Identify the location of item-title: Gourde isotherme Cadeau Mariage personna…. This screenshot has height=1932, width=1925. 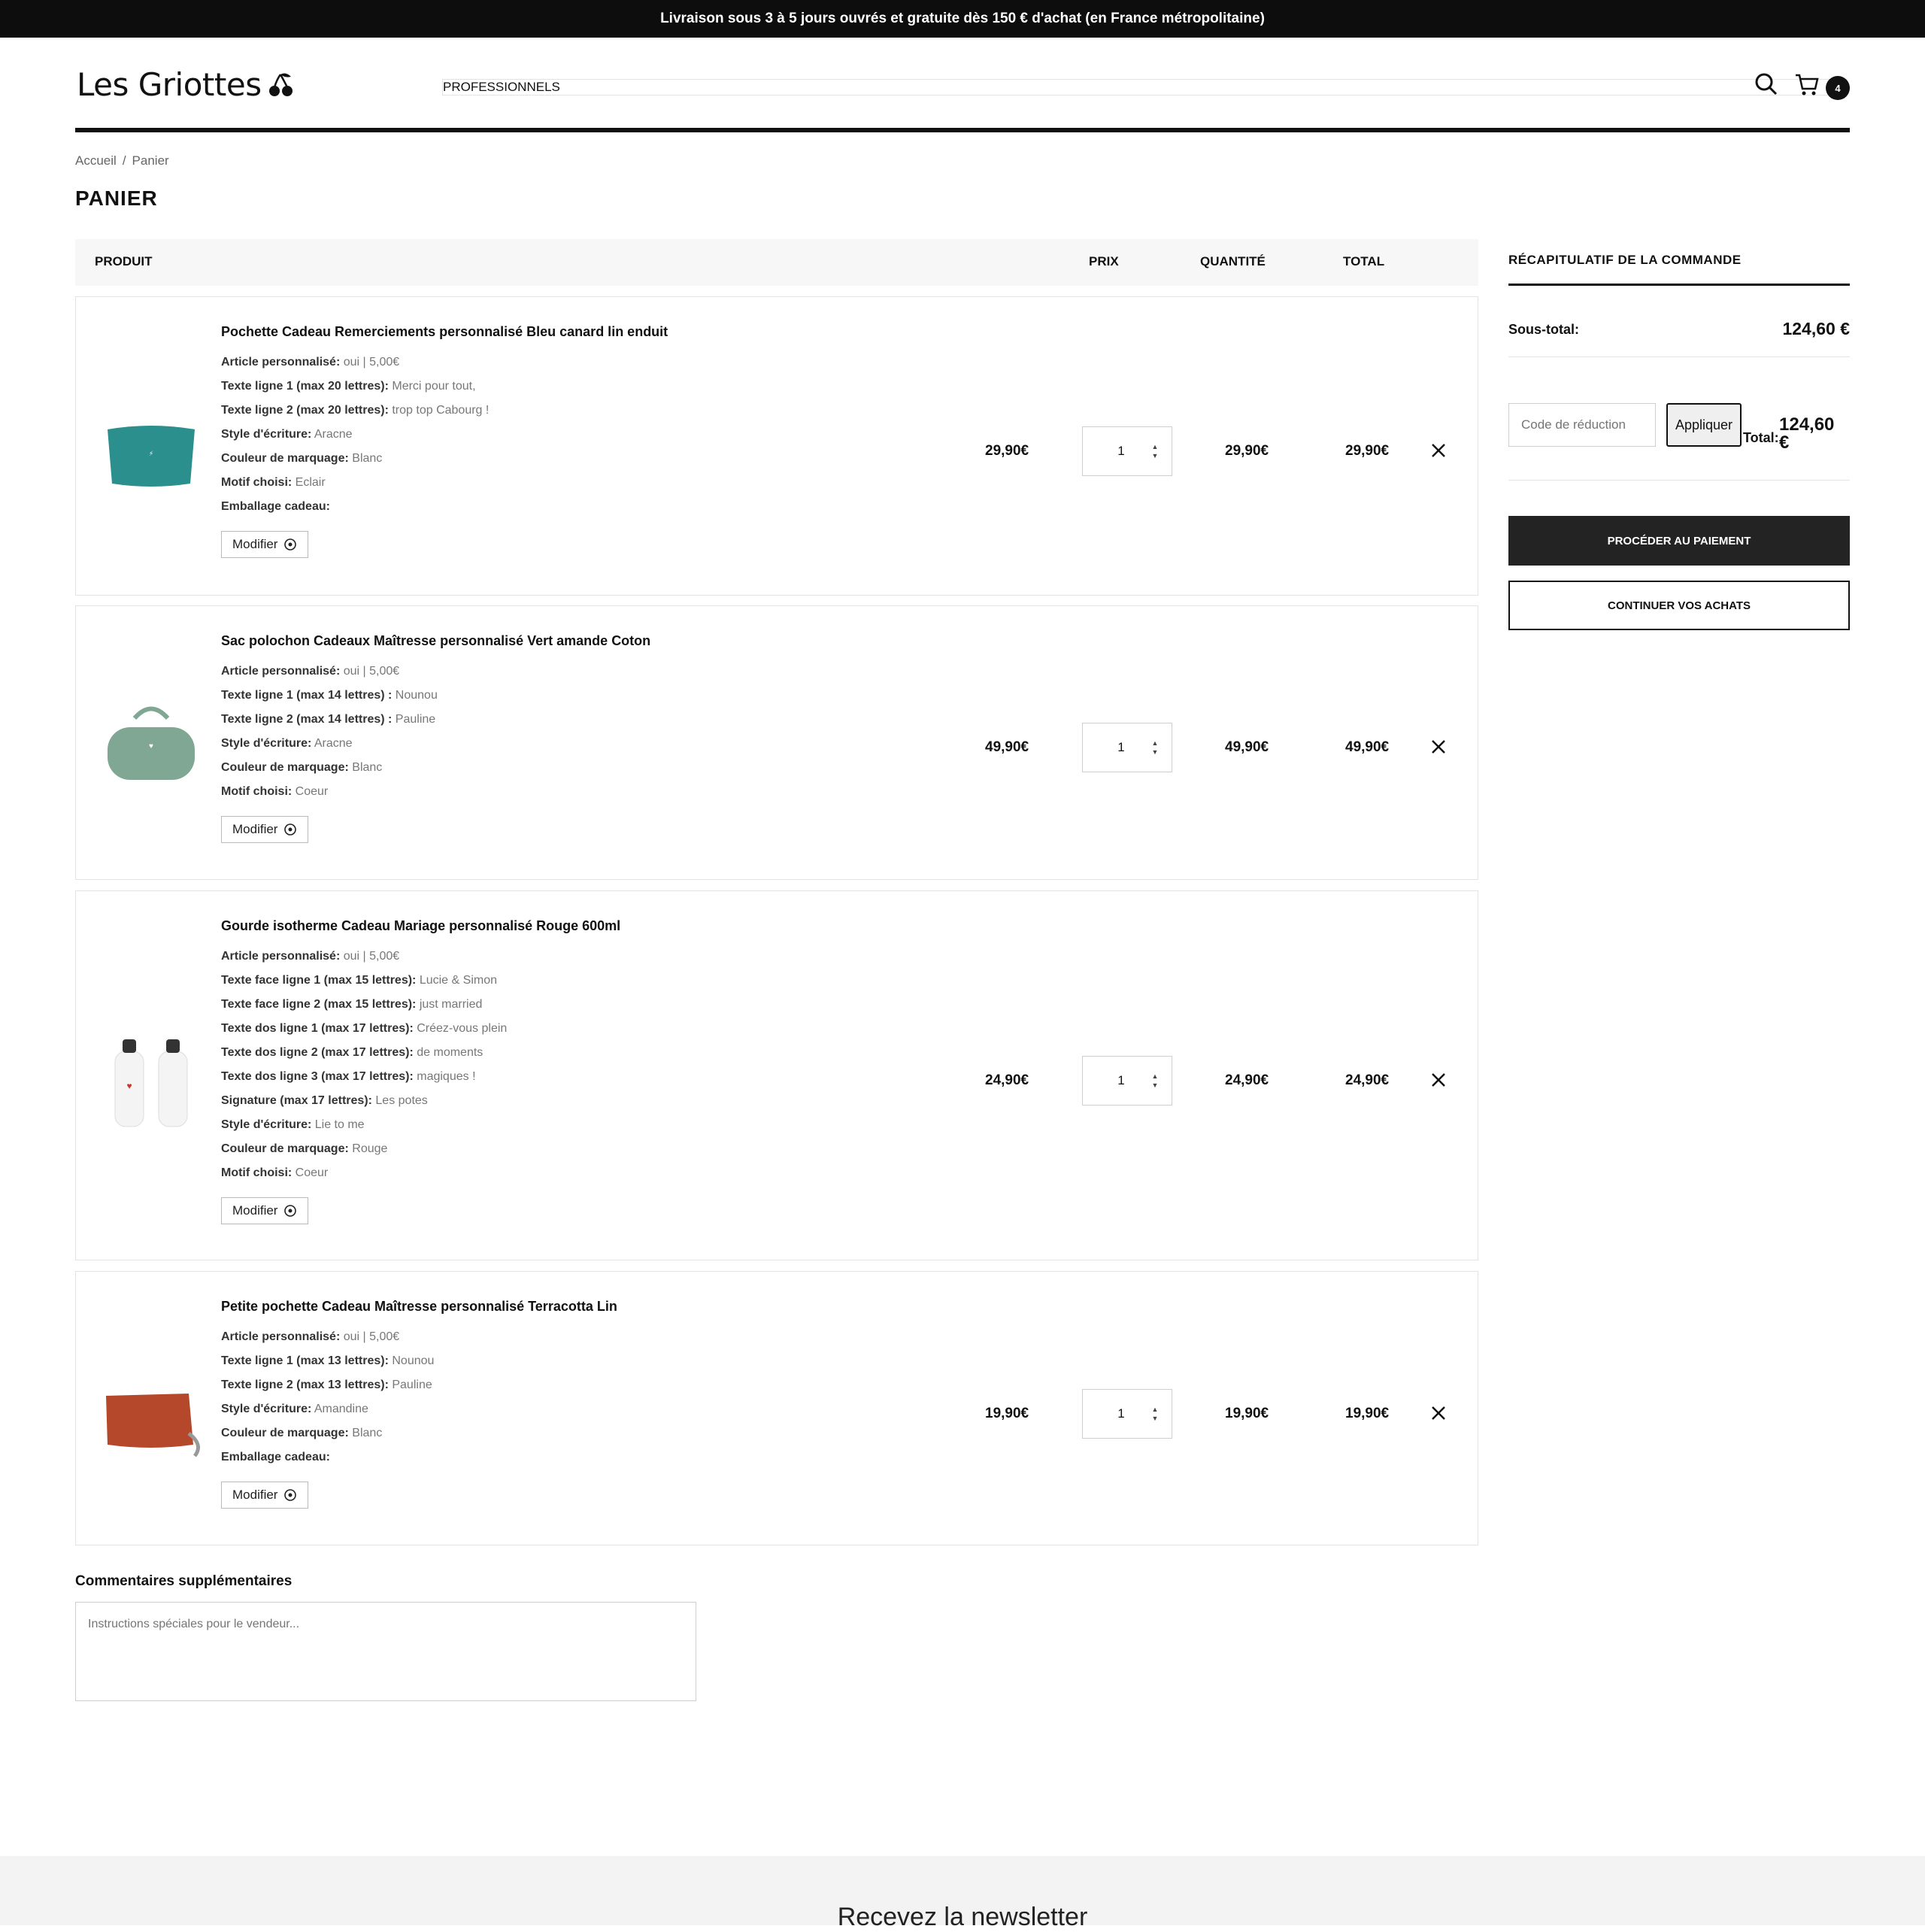
(420, 926).